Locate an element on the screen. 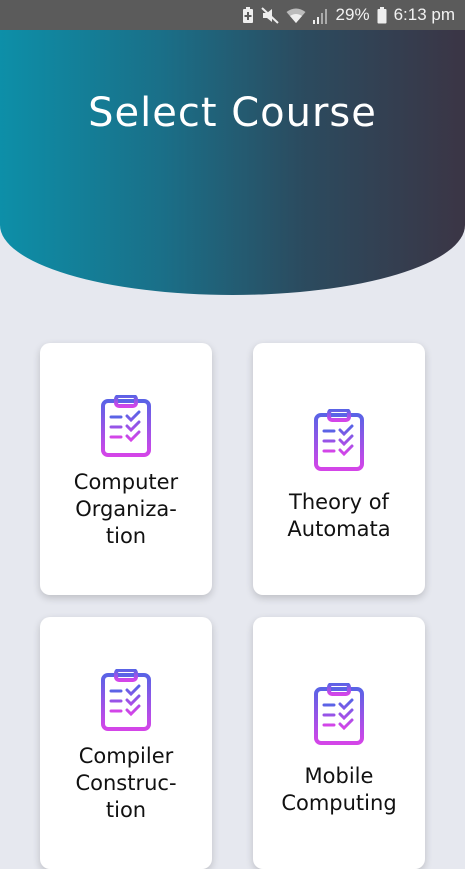 This screenshot has height=869, width=465. course-card-mobile-computing: Mobile Computing is located at coordinates (339, 743).